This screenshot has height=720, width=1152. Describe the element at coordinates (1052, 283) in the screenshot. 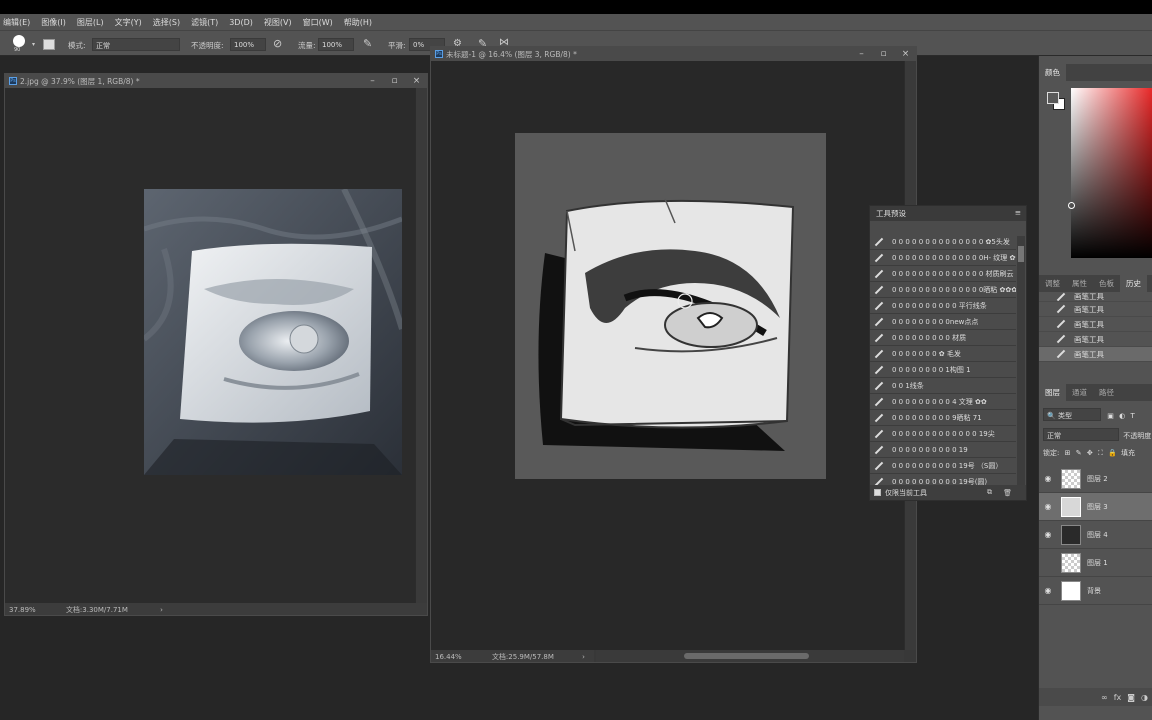

I see `tab-adjustments: 调整` at that location.